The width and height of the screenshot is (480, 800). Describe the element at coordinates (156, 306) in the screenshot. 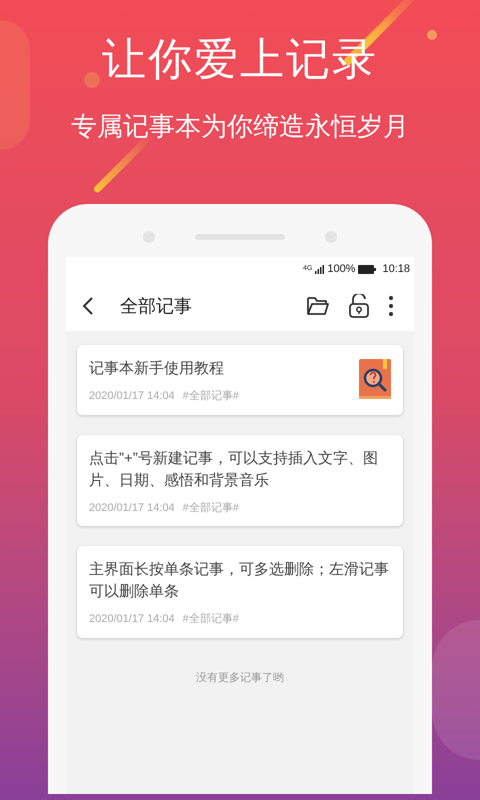

I see `screen-title: 全部记事` at that location.